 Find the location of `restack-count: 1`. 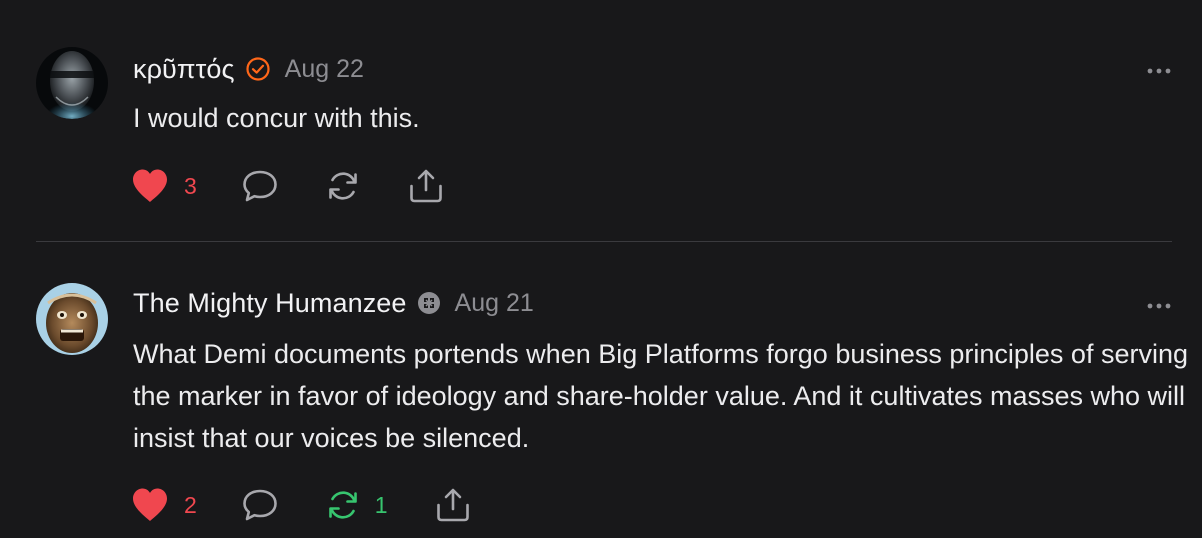

restack-count: 1 is located at coordinates (381, 504).